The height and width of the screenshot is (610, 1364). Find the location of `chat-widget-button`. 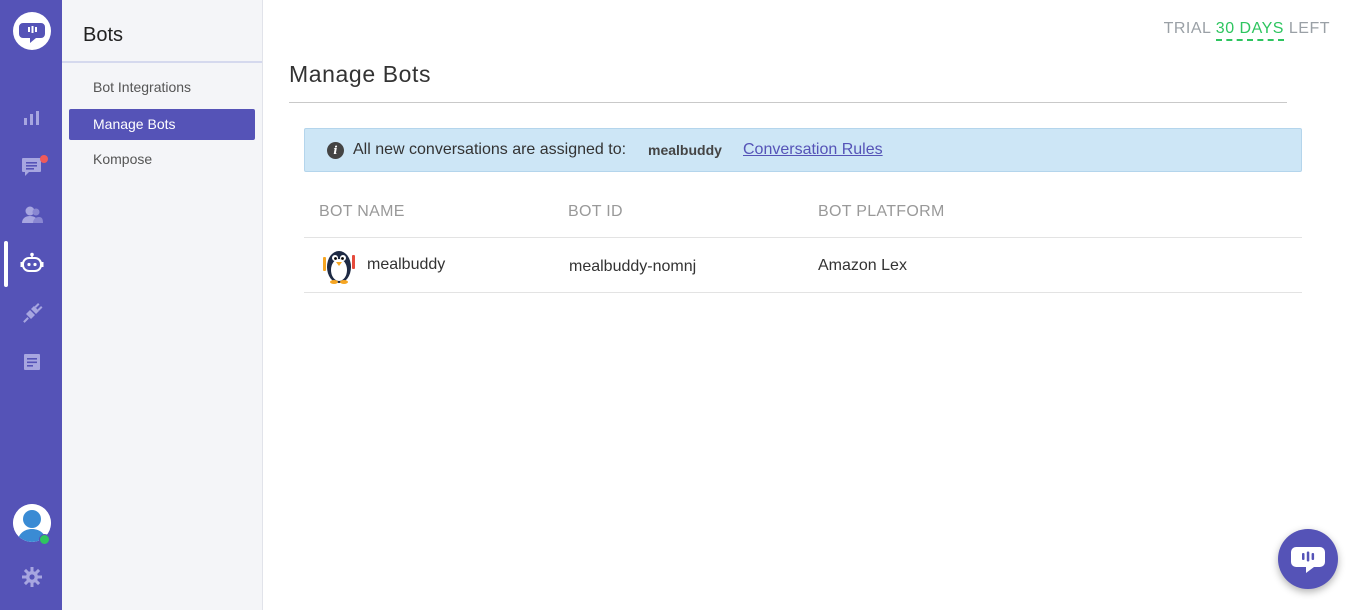

chat-widget-button is located at coordinates (1308, 559).